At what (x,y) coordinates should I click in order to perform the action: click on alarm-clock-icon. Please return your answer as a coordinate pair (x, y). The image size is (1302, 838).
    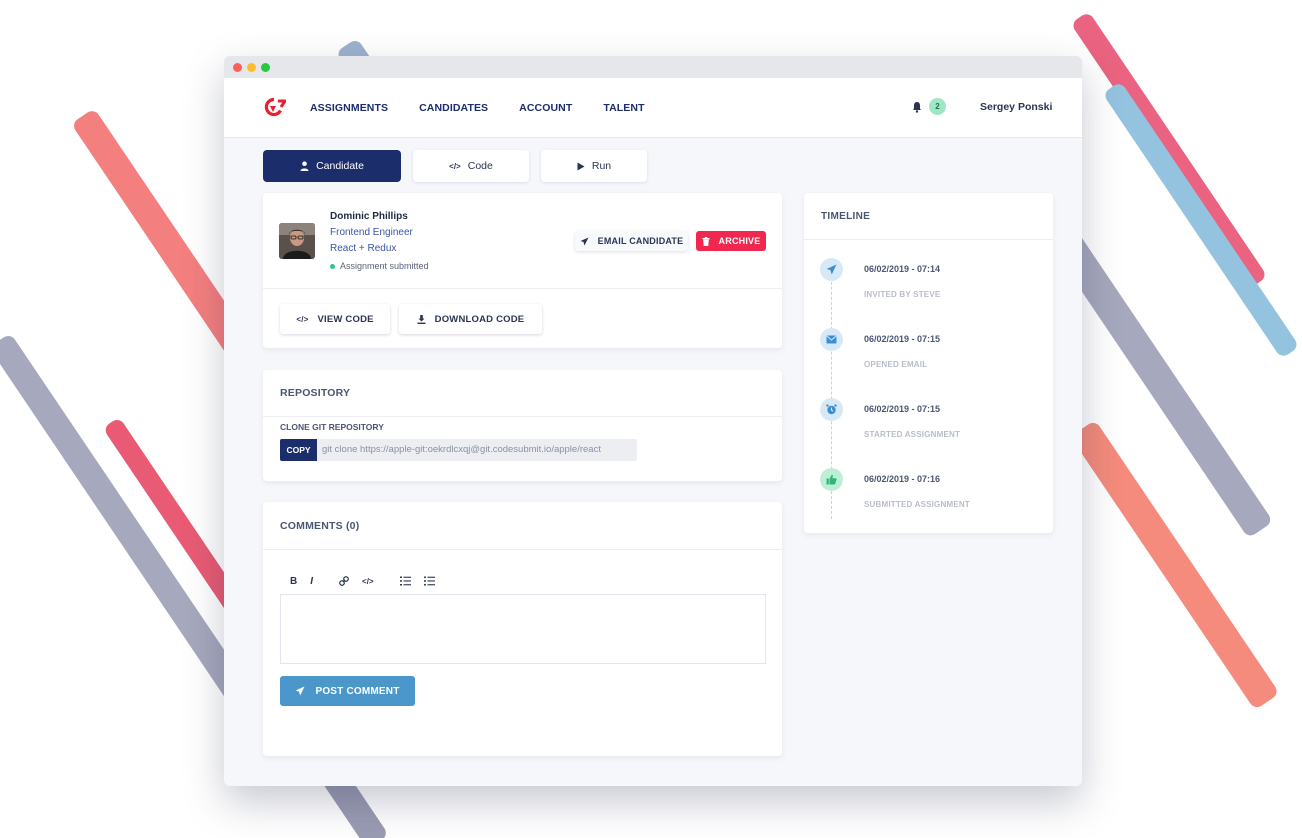
    Looking at the image, I should click on (831, 409).